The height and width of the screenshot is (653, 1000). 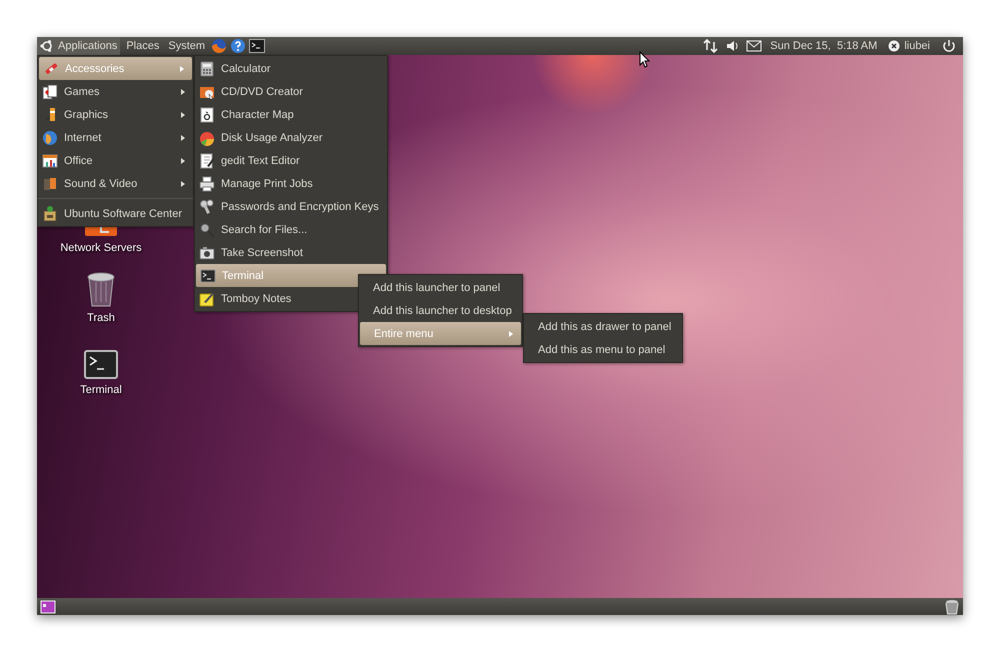 What do you see at coordinates (824, 46) in the screenshot?
I see `clock: Sun Dec 15, 5:18 AM` at bounding box center [824, 46].